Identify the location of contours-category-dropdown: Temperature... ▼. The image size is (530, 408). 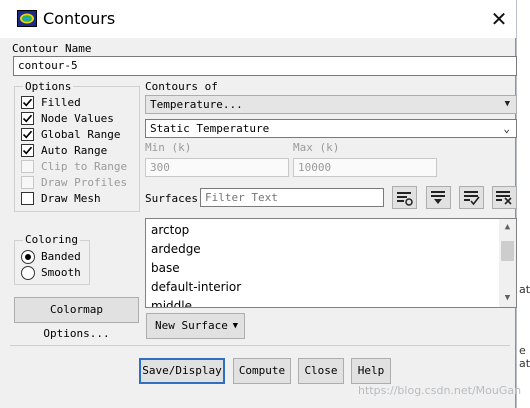
(331, 104).